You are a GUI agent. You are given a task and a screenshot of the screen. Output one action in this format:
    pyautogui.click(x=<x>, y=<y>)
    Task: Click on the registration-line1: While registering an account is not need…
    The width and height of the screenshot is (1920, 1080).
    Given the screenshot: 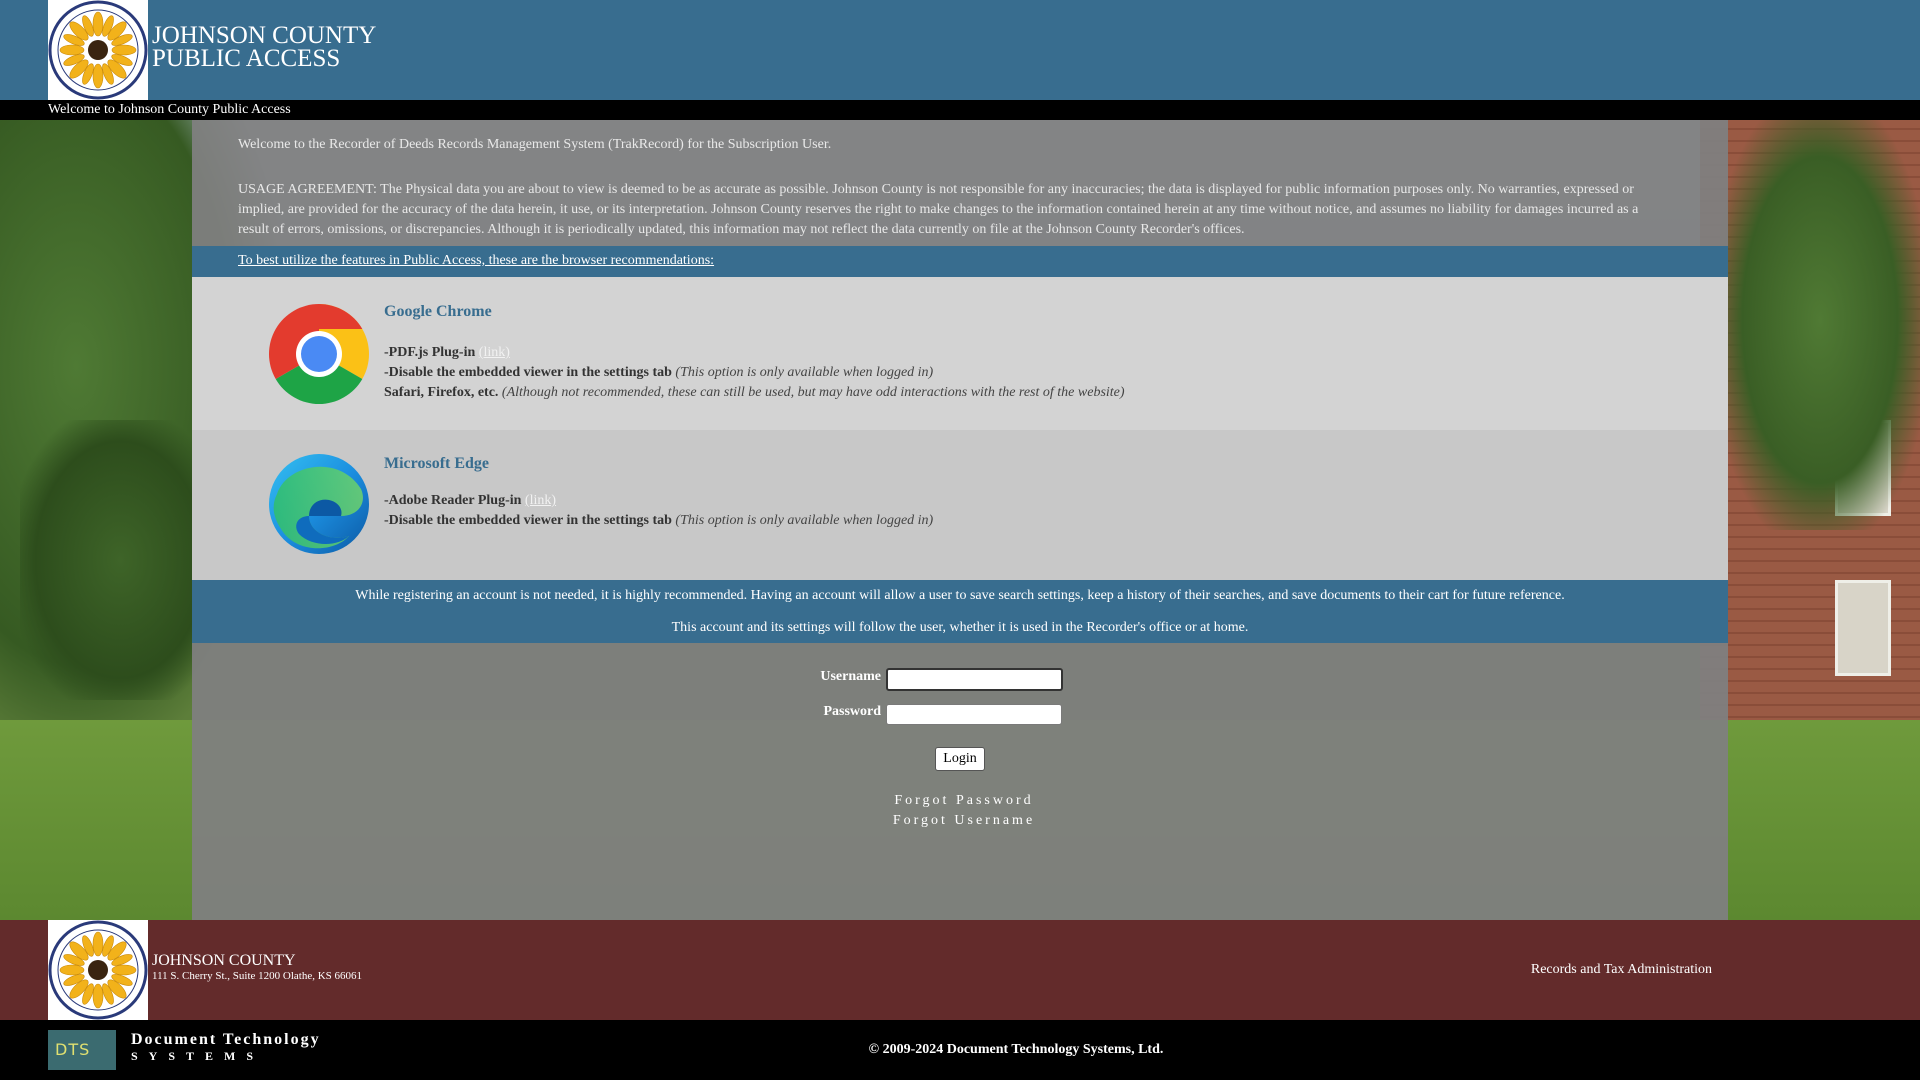 What is the action you would take?
    pyautogui.click(x=960, y=595)
    